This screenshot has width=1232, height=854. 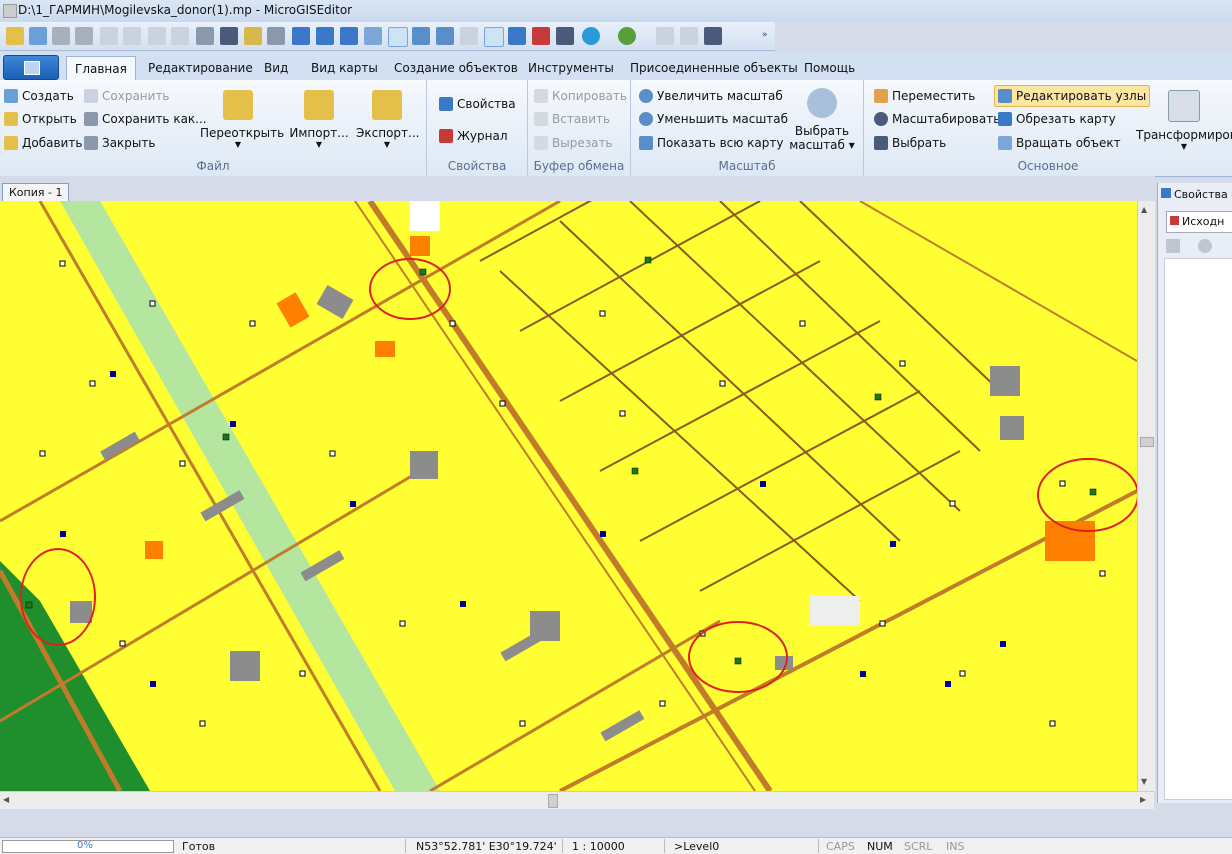 I want to click on text-tool-icon, so click(x=301, y=36).